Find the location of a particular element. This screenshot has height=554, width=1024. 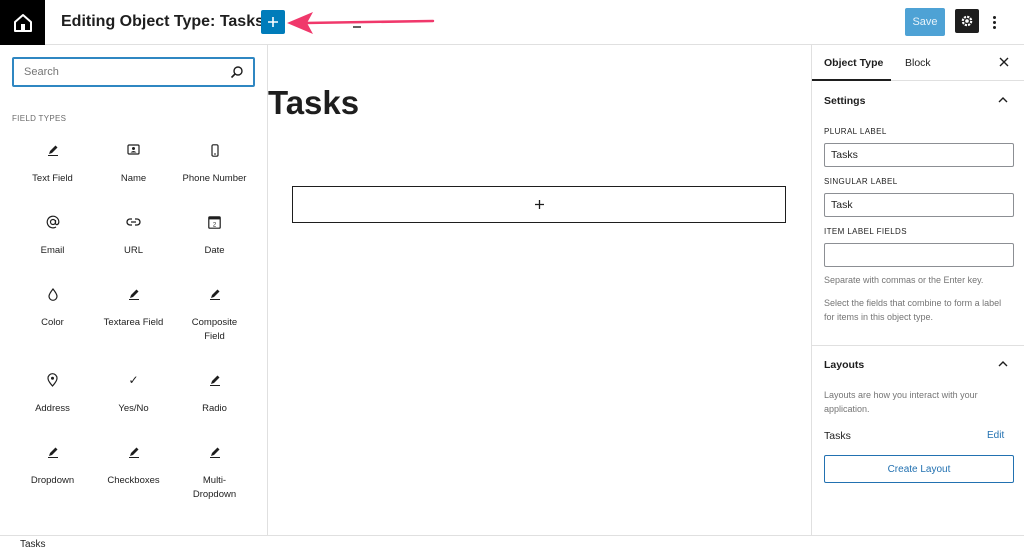

more-vertical-icon is located at coordinates (994, 17).